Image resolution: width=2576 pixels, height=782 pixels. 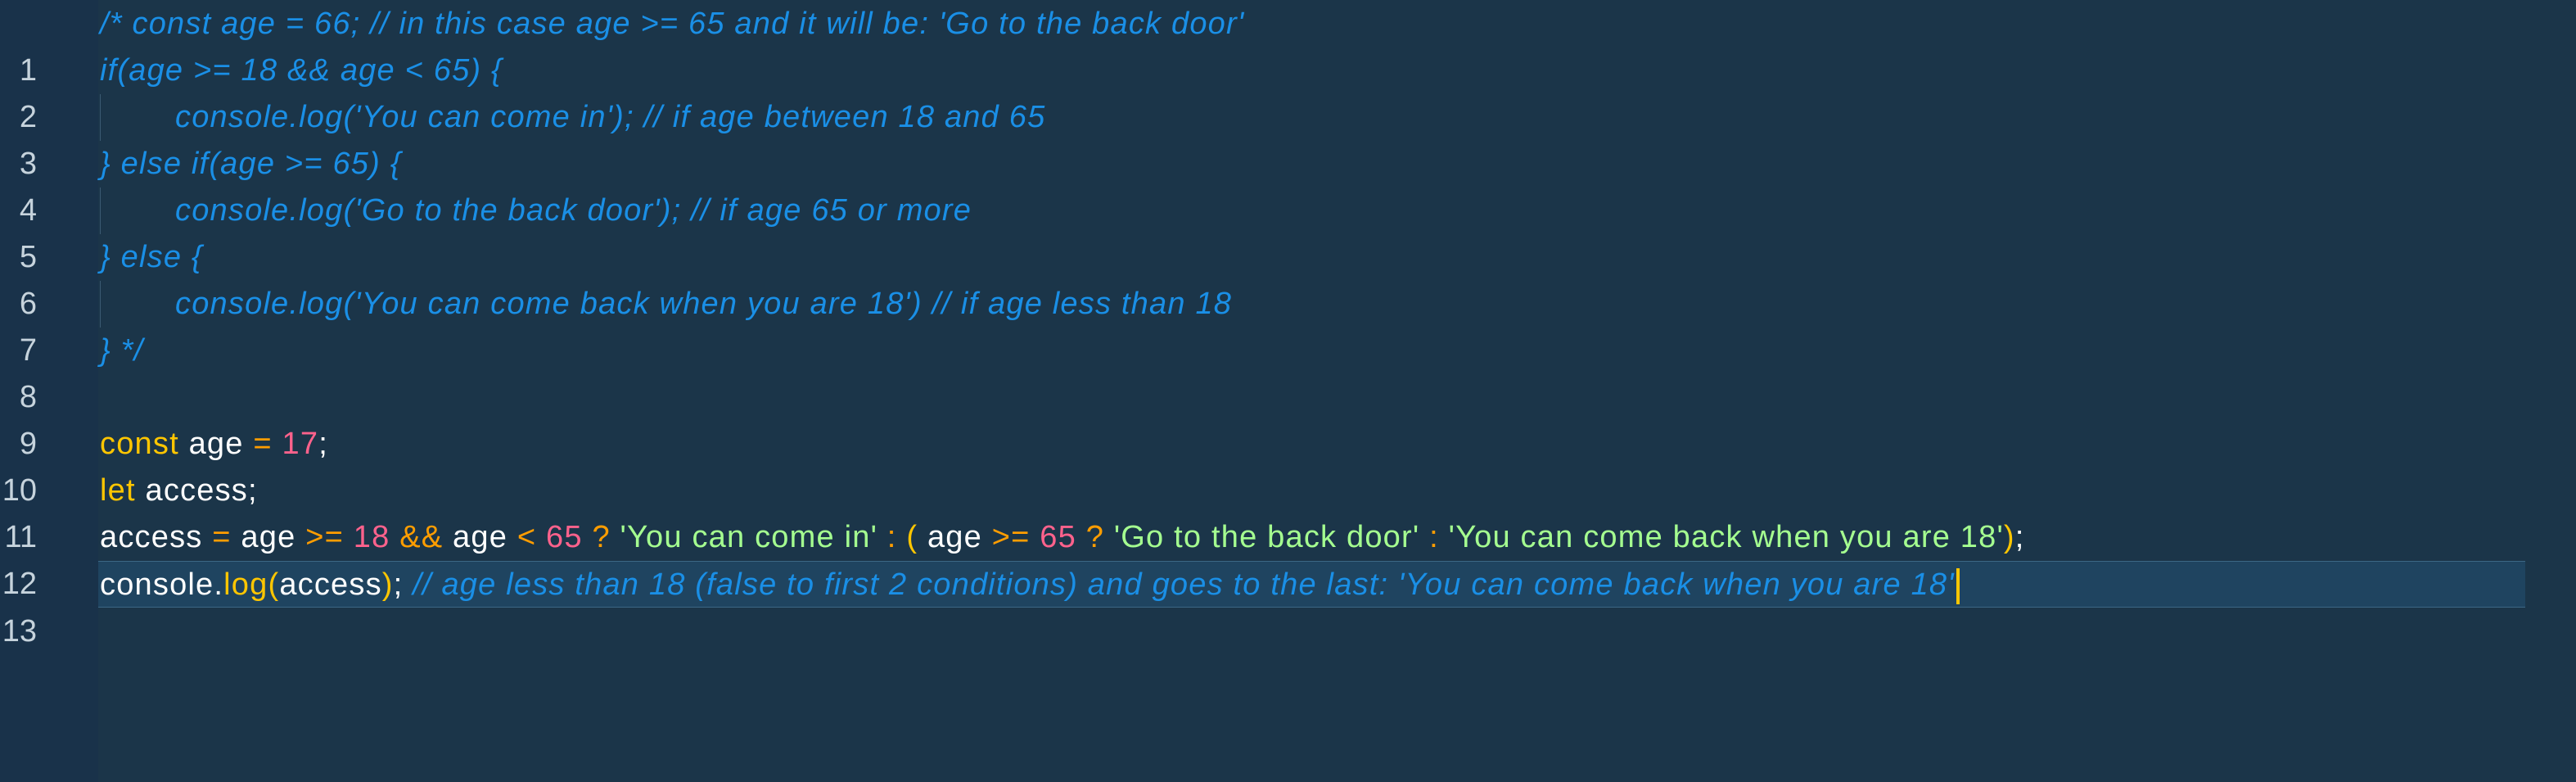 I want to click on line-number: 13, so click(x=19, y=631).